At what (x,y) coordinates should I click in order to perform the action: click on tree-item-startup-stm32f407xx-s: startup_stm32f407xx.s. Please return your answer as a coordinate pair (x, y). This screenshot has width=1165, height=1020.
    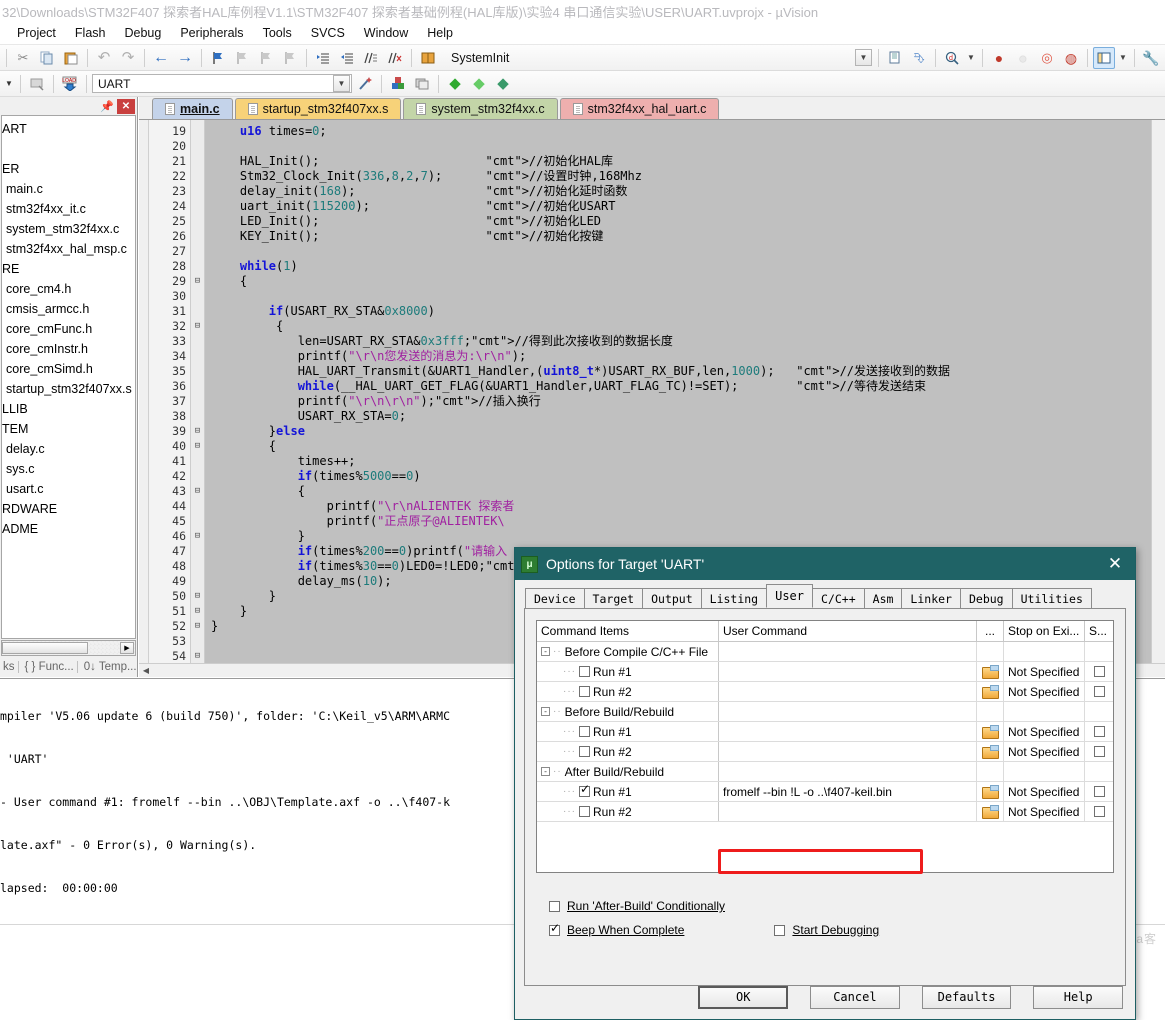
    Looking at the image, I should click on (68, 389).